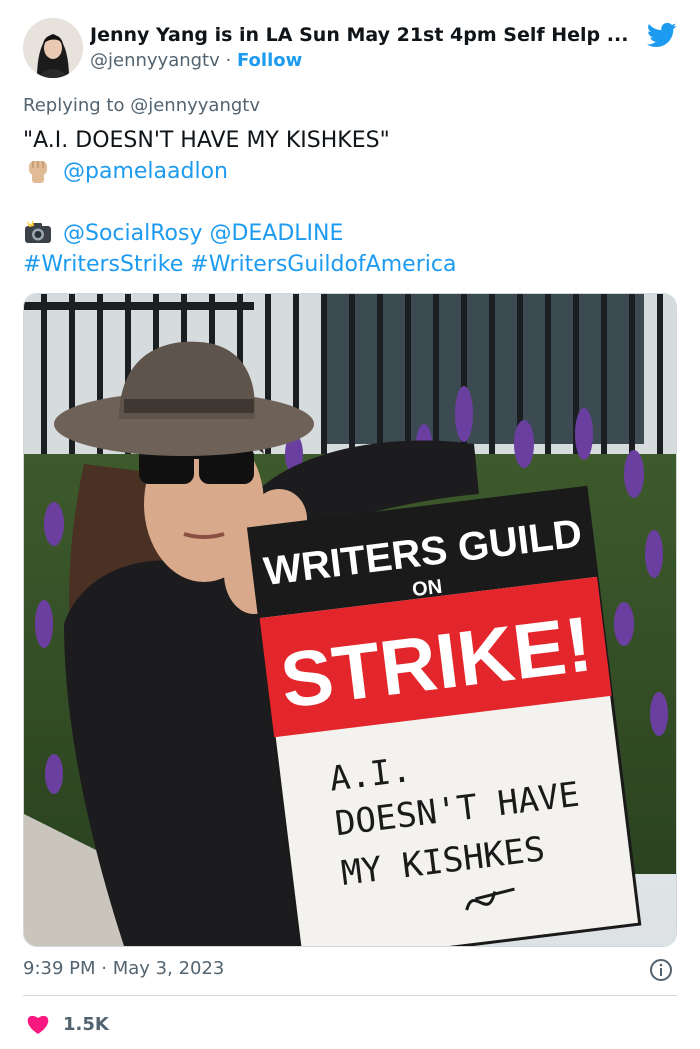 This screenshot has width=700, height=1049. I want to click on mention-pamelaadlon: @pamelaadlon, so click(145, 171).